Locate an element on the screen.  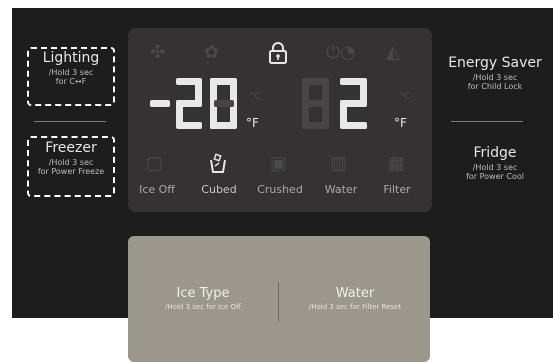
water-icon: ▥ is located at coordinates (339, 163).